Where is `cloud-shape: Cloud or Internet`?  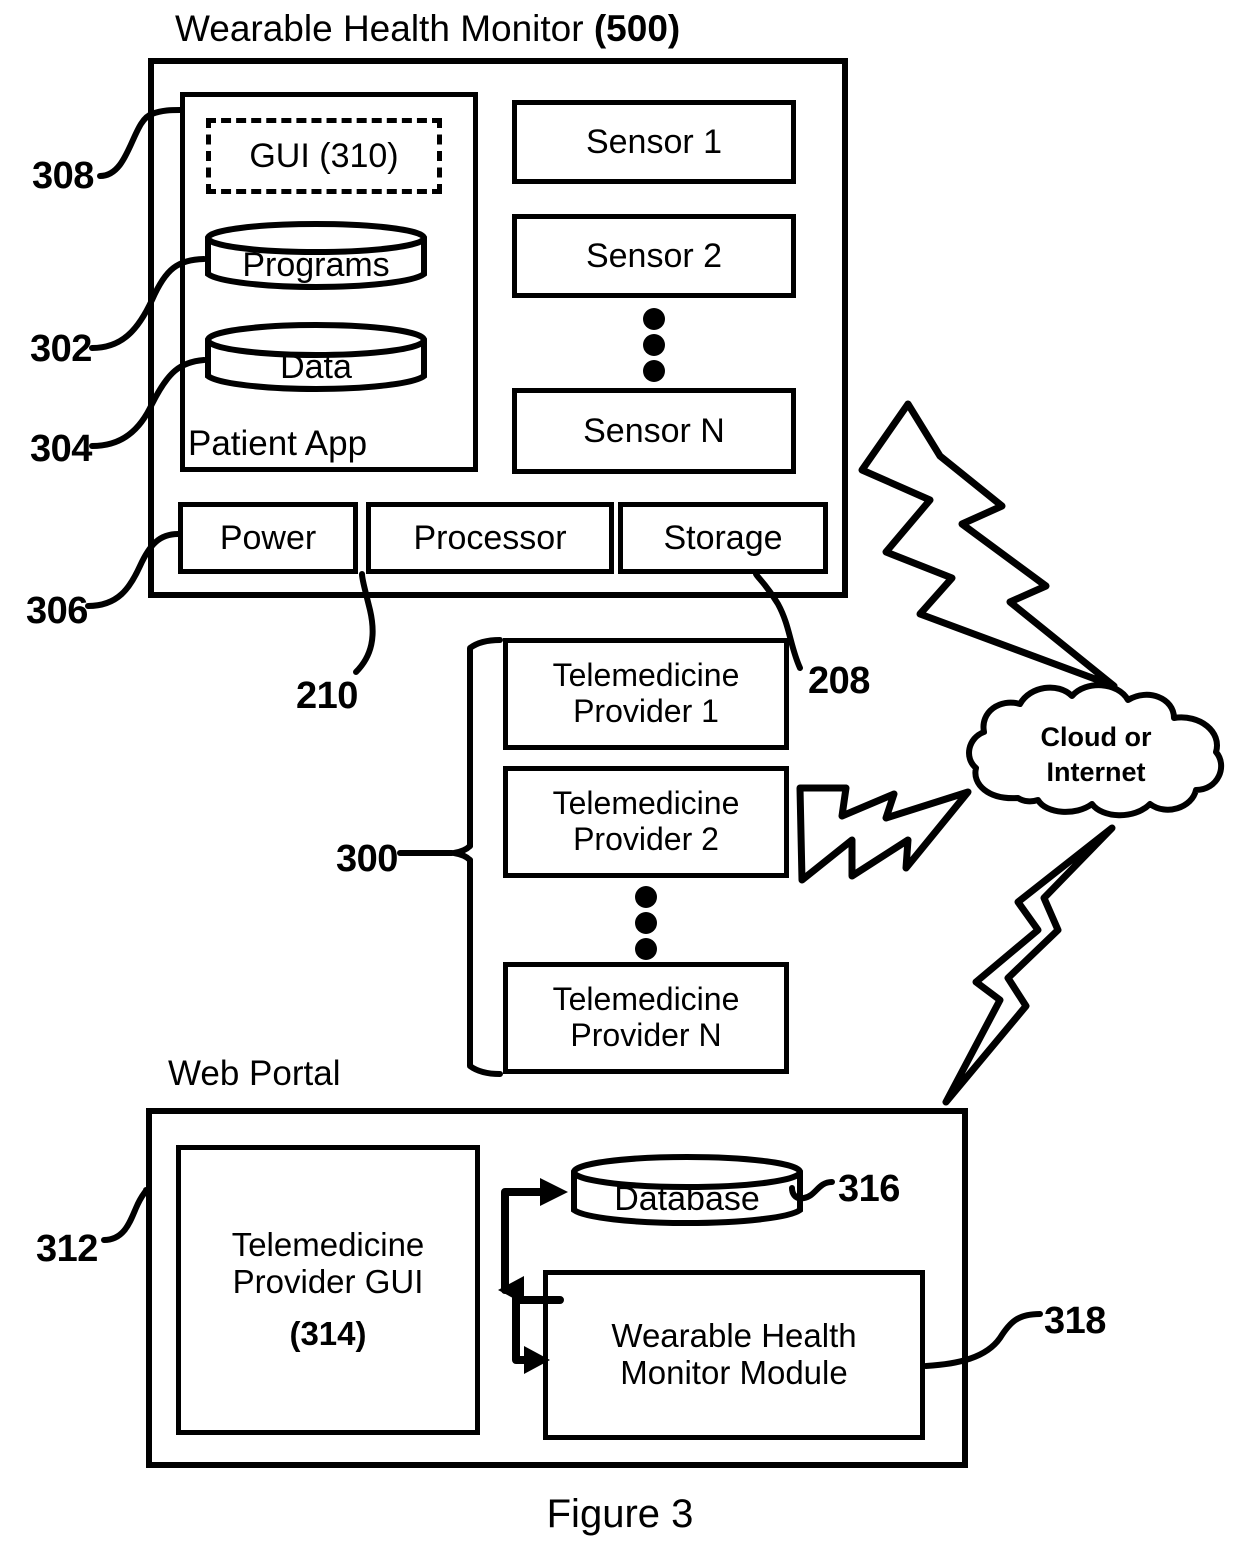 cloud-shape: Cloud or Internet is located at coordinates (1096, 750).